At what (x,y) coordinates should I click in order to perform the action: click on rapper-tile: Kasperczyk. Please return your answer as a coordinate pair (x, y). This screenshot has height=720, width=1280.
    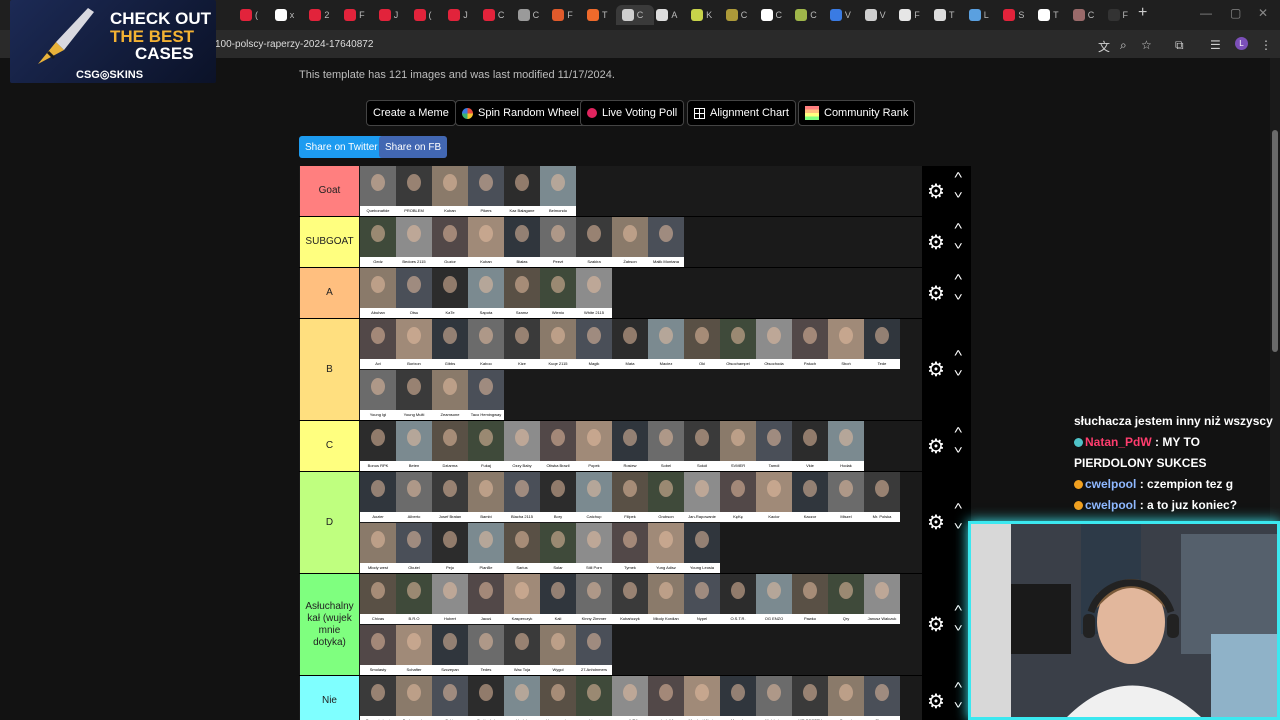
    Looking at the image, I should click on (522, 599).